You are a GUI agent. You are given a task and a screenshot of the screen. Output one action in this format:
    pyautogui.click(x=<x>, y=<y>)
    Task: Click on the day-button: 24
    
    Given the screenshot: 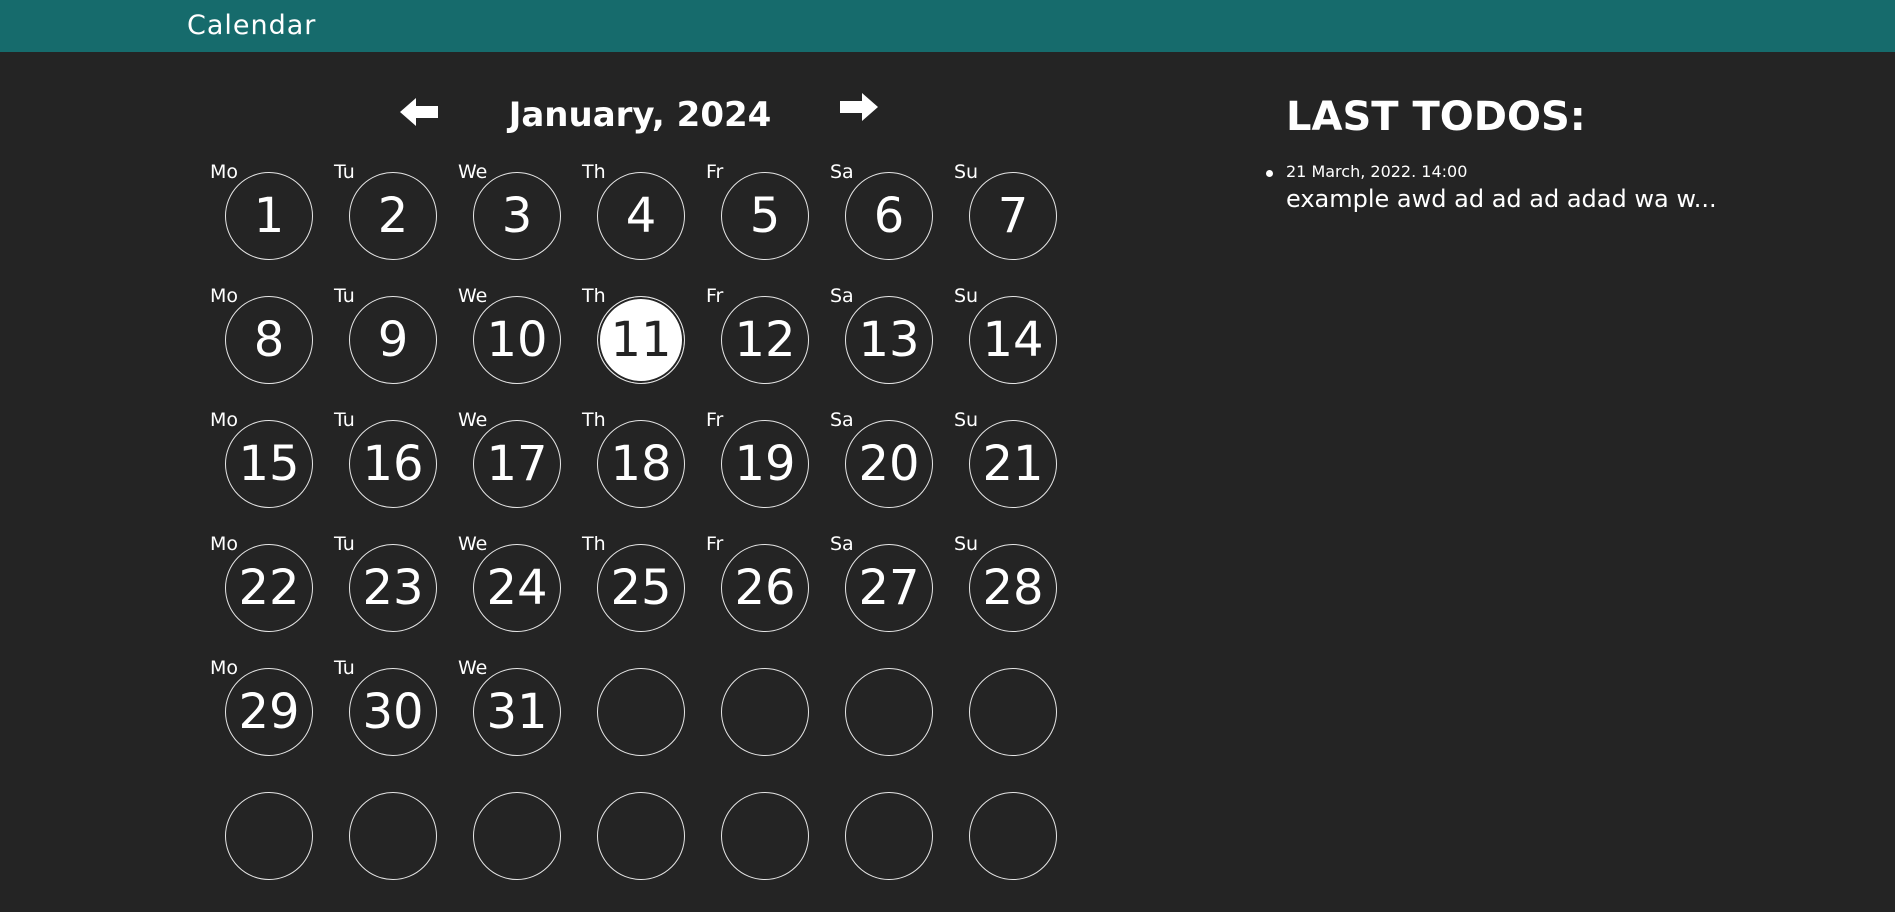 What is the action you would take?
    pyautogui.click(x=517, y=588)
    